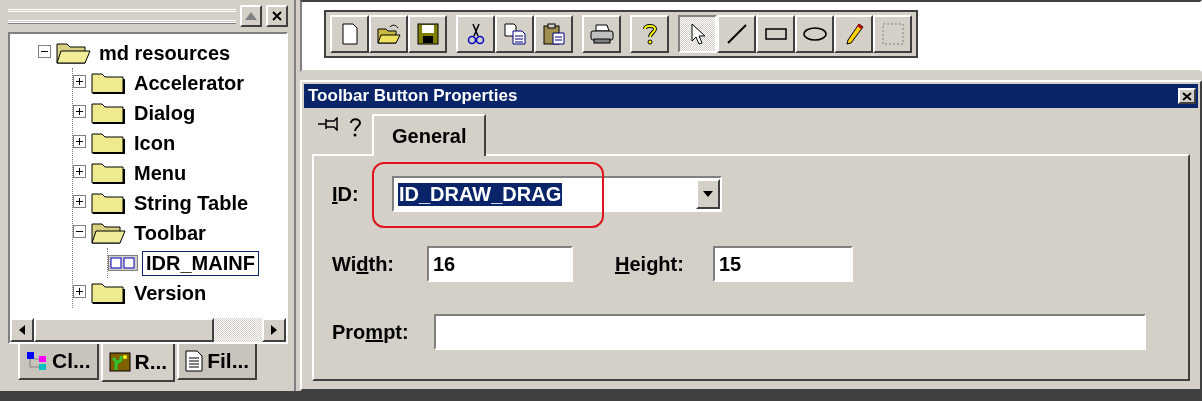  Describe the element at coordinates (892, 34) in the screenshot. I see `selection-tool-icon` at that location.